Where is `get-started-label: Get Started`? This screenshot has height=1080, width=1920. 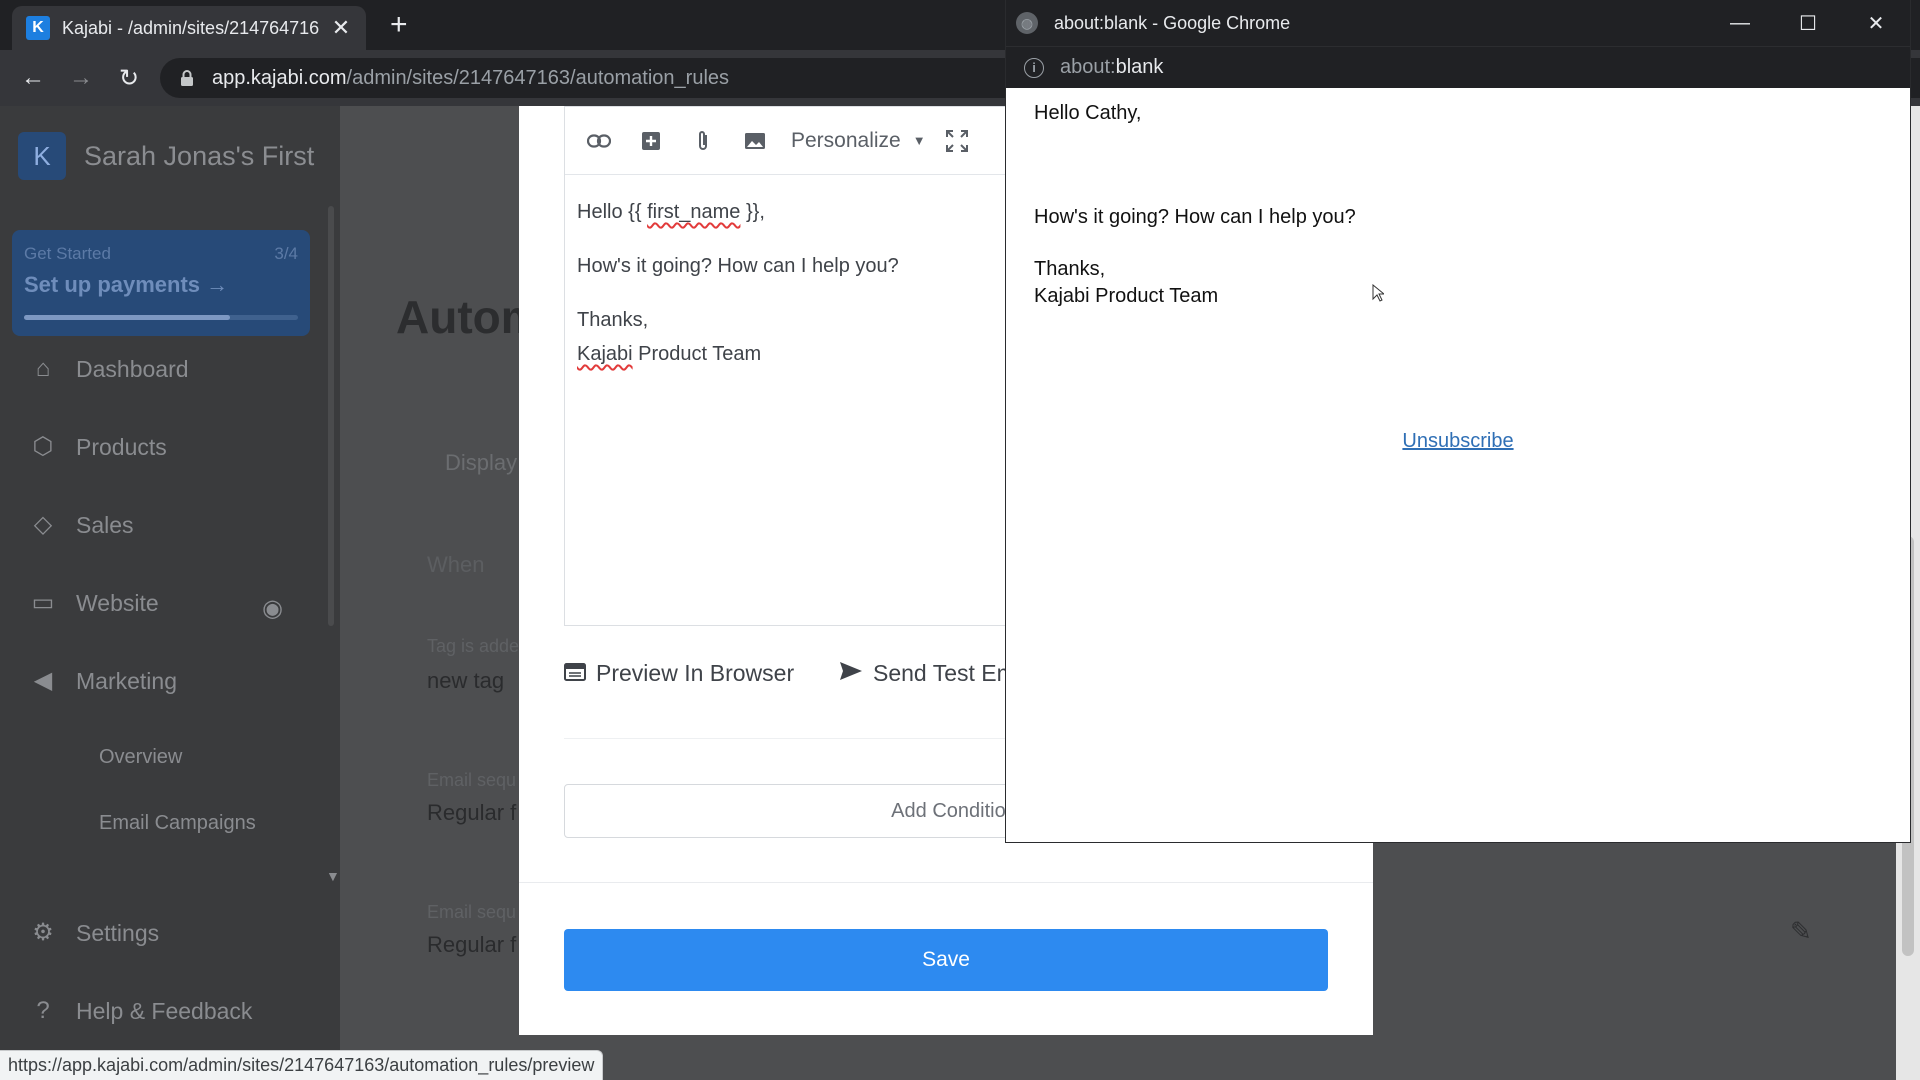 get-started-label: Get Started is located at coordinates (67, 253).